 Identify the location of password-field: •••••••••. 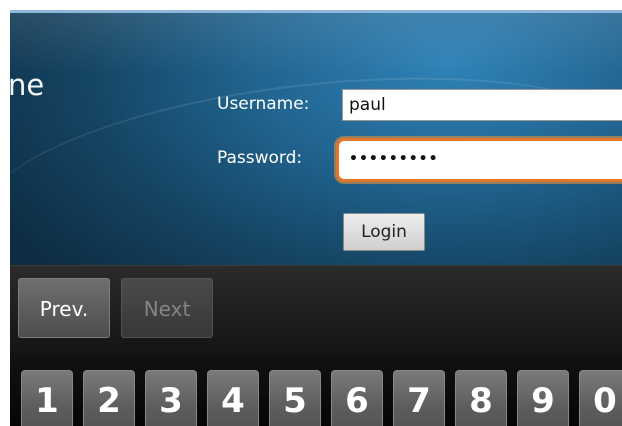
(479, 160).